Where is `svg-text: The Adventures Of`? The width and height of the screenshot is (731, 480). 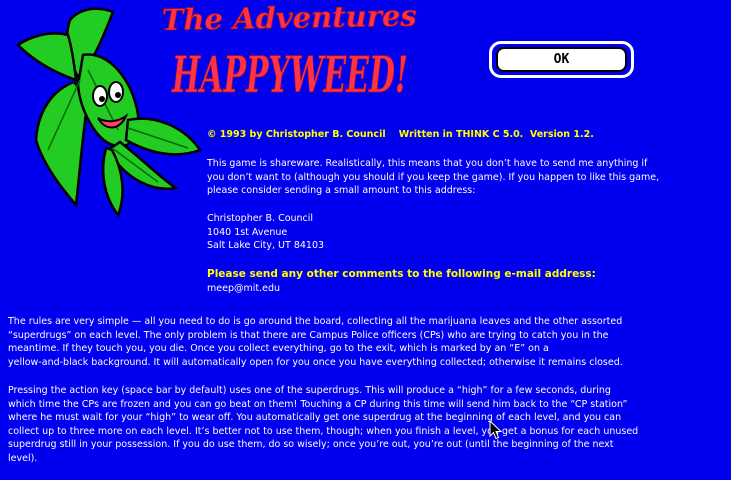 svg-text: The Adventures Of is located at coordinates (291, 18).